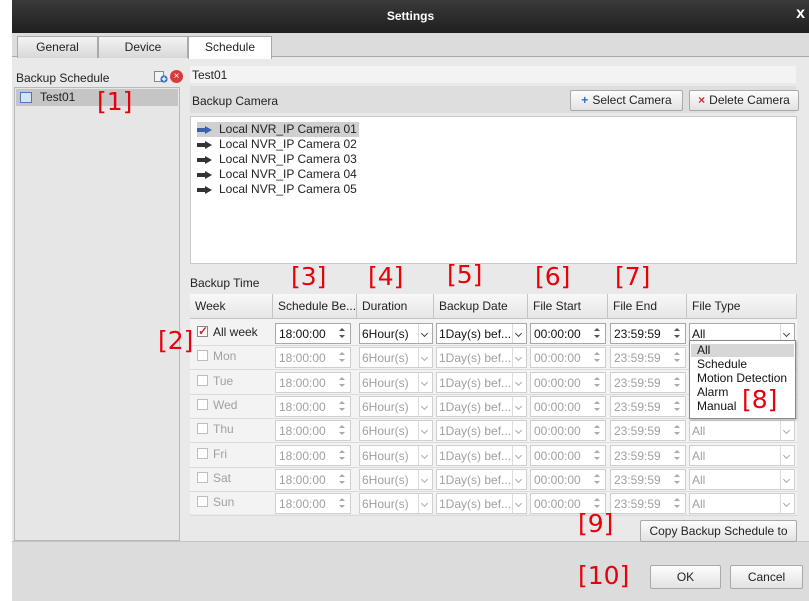 The image size is (809, 601). I want to click on select-camera-button: + Select Camera, so click(626, 100).